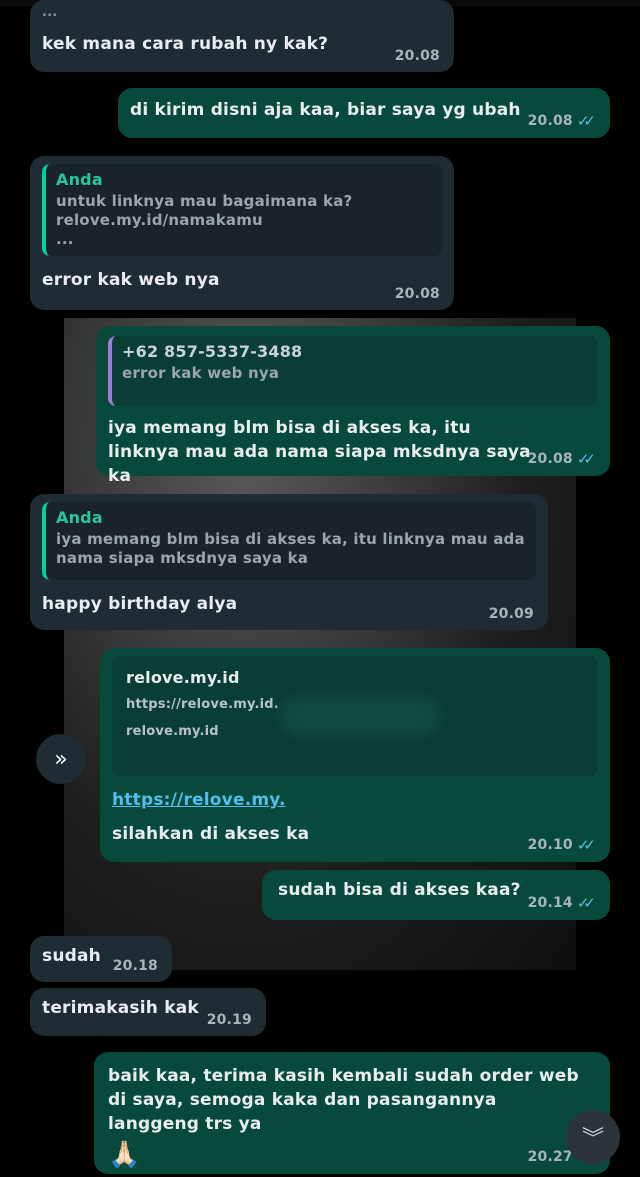 The image size is (640, 1177). What do you see at coordinates (511, 614) in the screenshot?
I see `message-time: 20.09` at bounding box center [511, 614].